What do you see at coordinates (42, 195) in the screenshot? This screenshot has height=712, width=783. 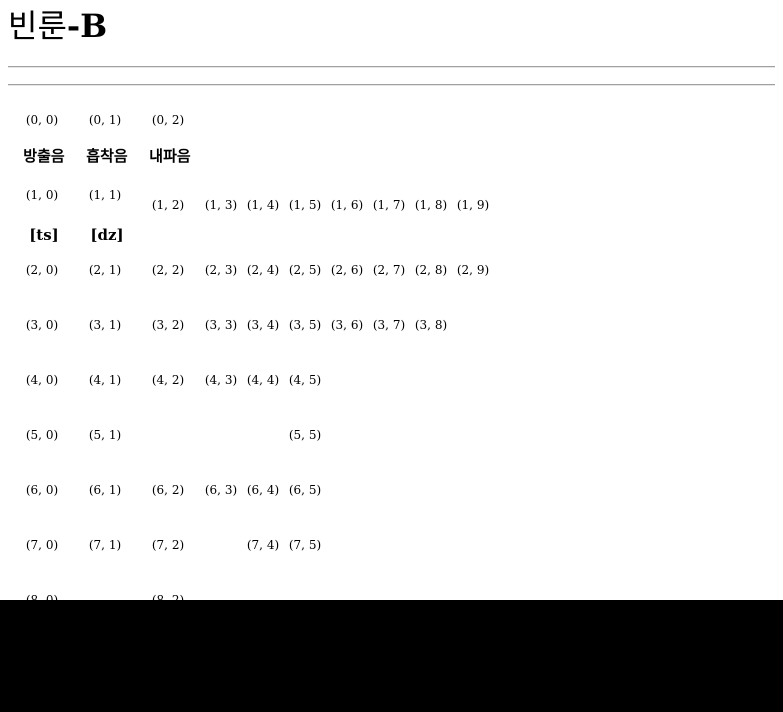 I see `cell-coordinate: (1, 0)` at bounding box center [42, 195].